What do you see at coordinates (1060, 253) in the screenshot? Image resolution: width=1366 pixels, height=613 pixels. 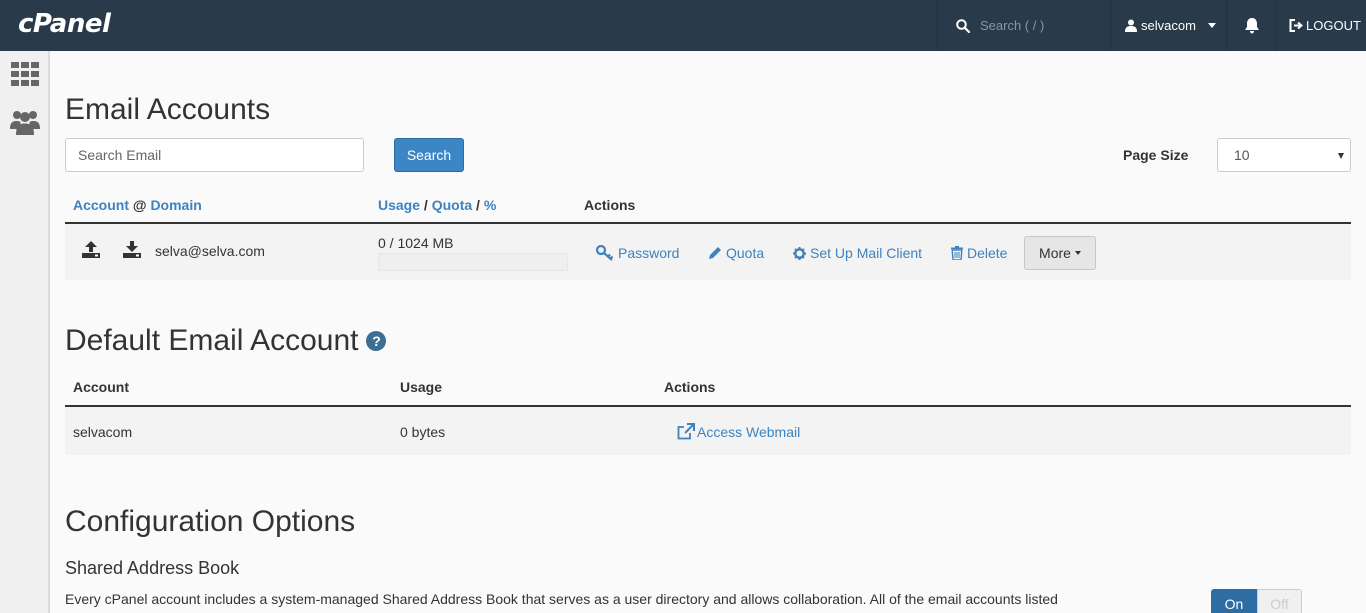 I see `more-button: More` at bounding box center [1060, 253].